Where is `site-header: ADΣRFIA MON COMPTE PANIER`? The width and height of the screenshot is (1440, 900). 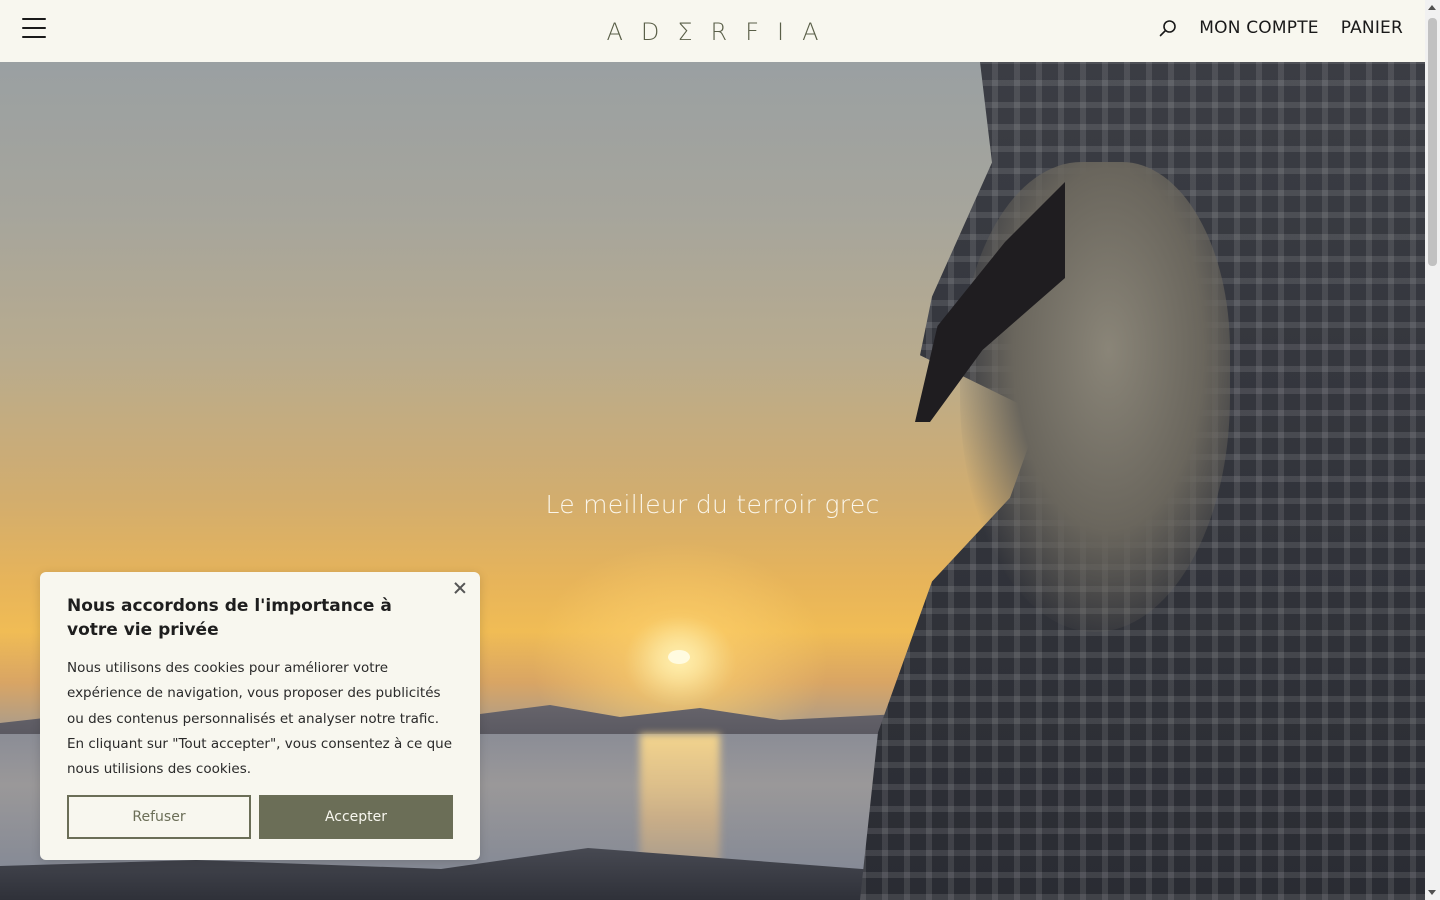 site-header: ADΣRFIA MON COMPTE PANIER is located at coordinates (712, 31).